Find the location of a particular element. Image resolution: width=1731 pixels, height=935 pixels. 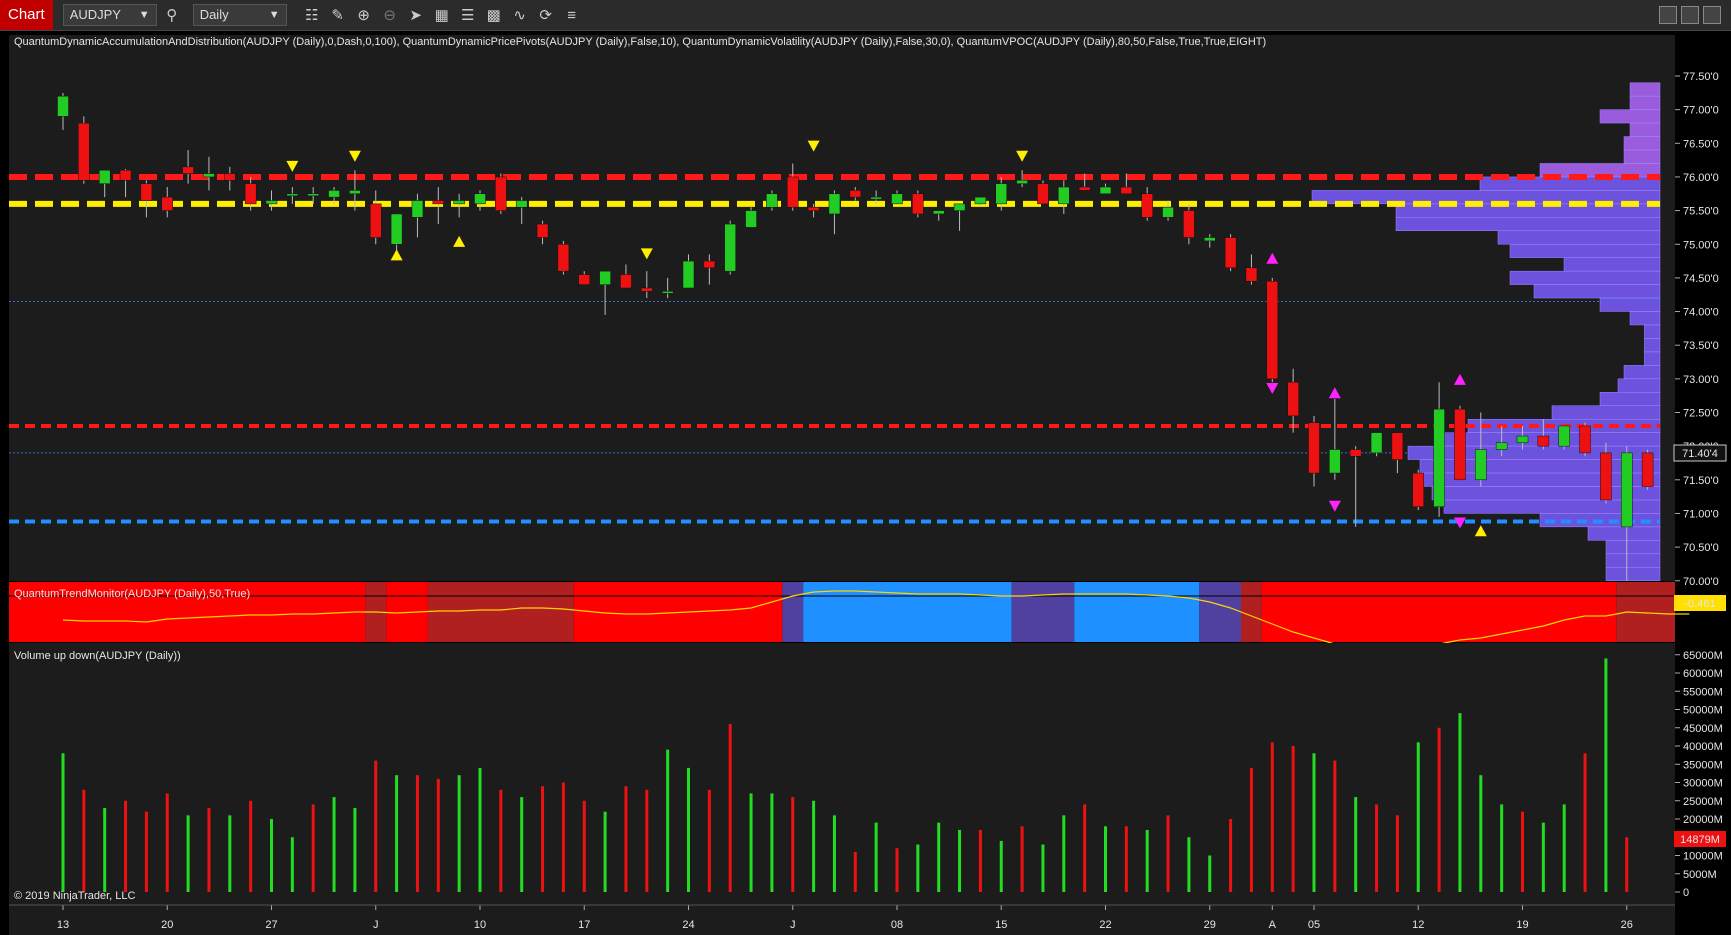

volume-tick-label: 0 is located at coordinates (1686, 893).